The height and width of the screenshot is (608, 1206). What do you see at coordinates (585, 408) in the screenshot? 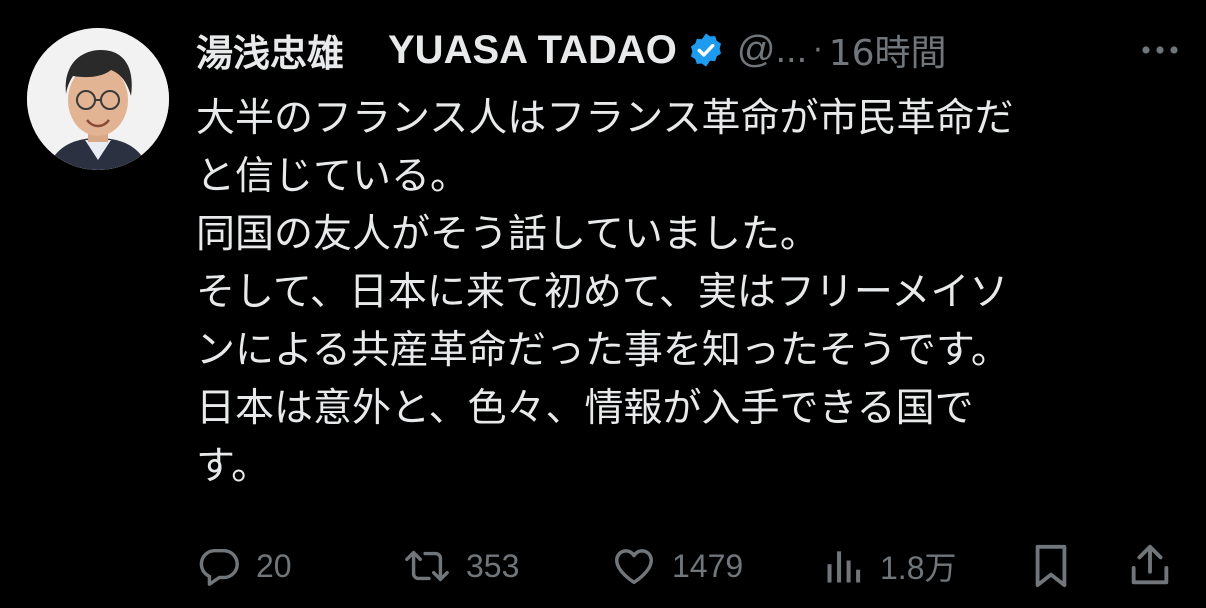
I see `tweet-text-line: 日本は意外と、色々、情報が入手できる国で` at bounding box center [585, 408].